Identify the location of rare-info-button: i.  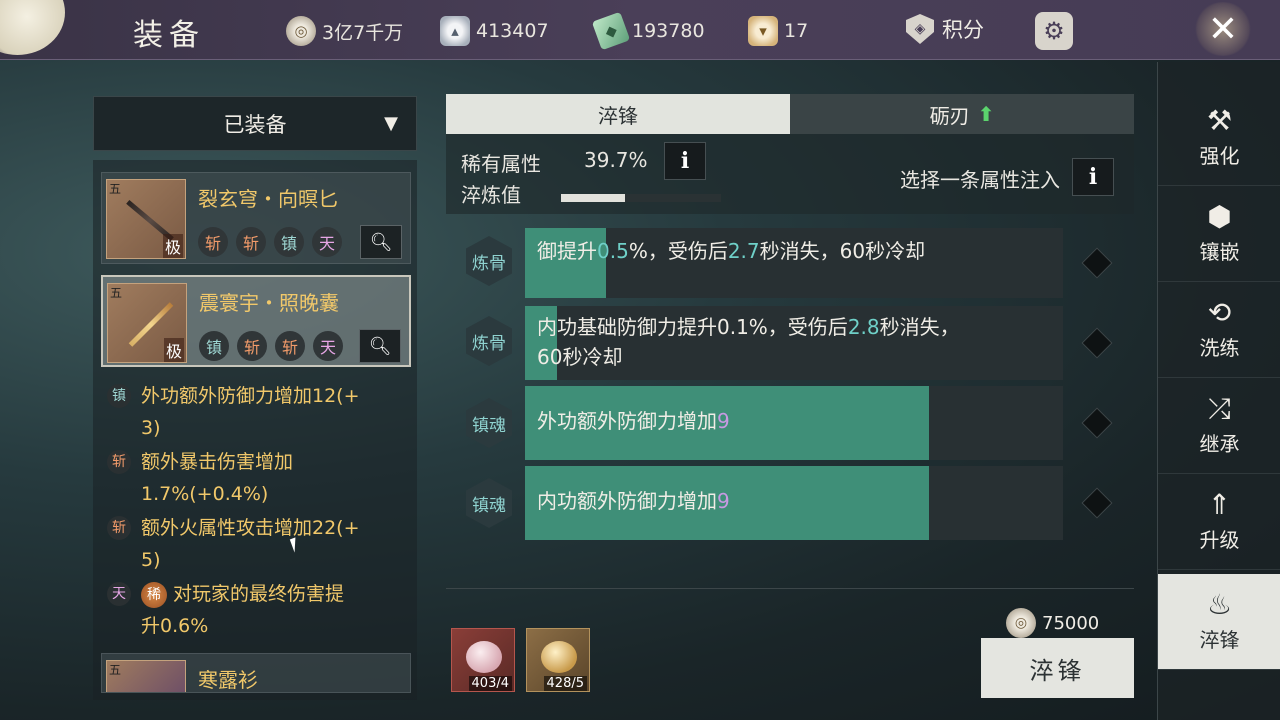
(685, 161).